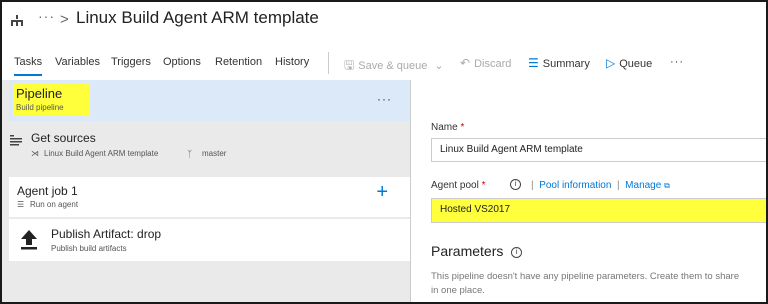 This screenshot has height=304, width=768. I want to click on play-icon: ▷, so click(611, 63).